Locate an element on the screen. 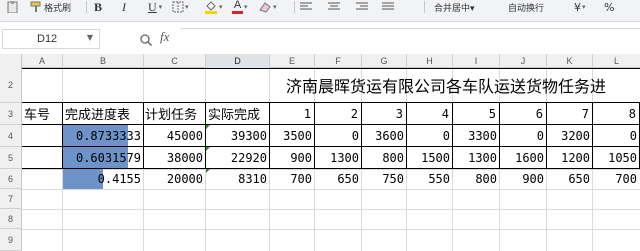 The image size is (640, 251). distributed-align-button is located at coordinates (388, 7).